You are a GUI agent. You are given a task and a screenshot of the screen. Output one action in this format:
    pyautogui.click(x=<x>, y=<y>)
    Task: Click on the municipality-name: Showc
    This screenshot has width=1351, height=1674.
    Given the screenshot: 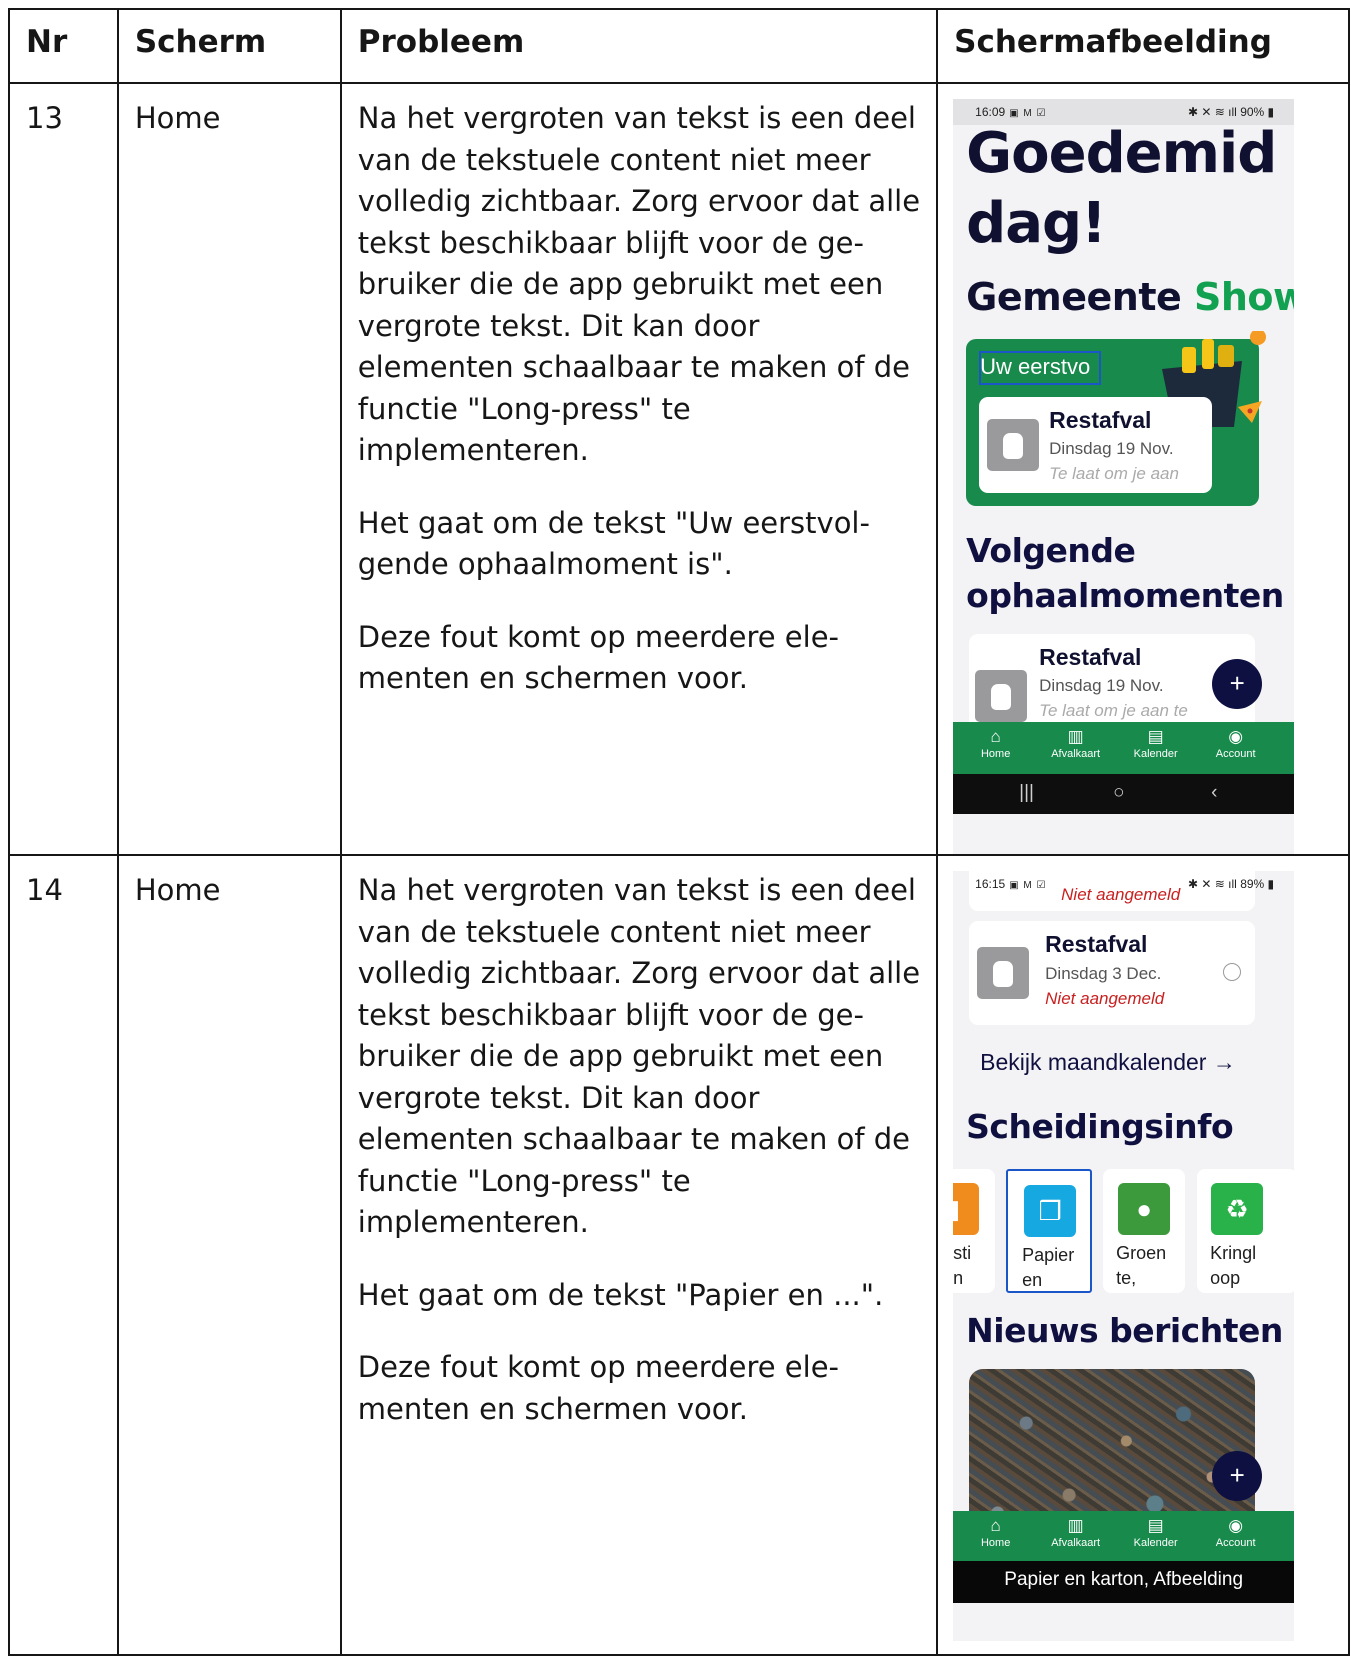 What is the action you would take?
    pyautogui.click(x=1244, y=297)
    